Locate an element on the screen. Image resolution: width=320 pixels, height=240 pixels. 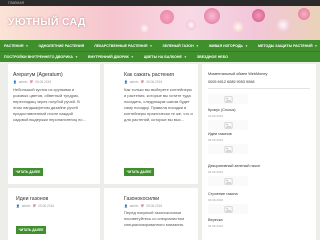
sidebar-post-title: Идеи газонов is located at coordinates (220, 134).